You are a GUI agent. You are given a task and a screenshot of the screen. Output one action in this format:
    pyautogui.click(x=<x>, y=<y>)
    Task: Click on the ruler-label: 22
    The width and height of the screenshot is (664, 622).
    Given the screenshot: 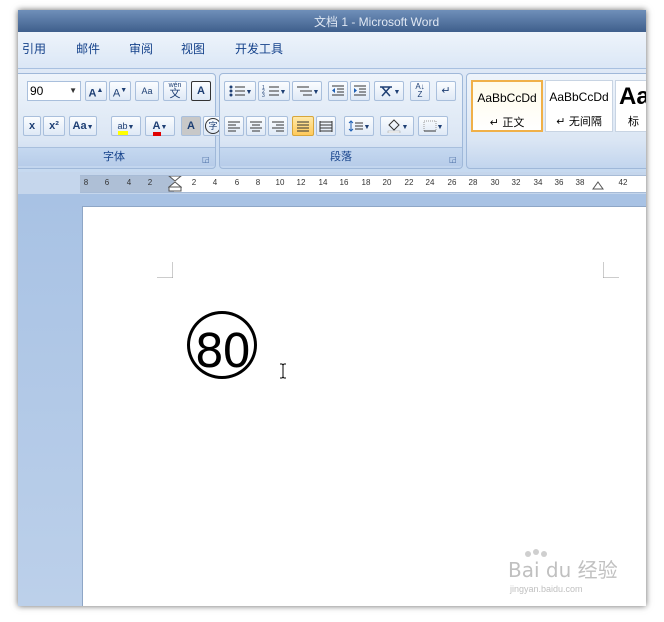 What is the action you would take?
    pyautogui.click(x=409, y=182)
    